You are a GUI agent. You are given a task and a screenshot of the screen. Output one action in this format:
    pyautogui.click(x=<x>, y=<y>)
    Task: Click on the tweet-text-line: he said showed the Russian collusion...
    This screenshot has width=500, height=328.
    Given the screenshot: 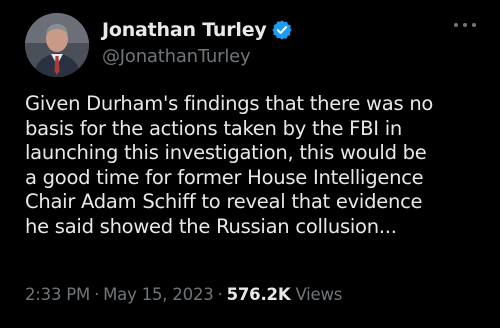 What is the action you would take?
    pyautogui.click(x=211, y=226)
    